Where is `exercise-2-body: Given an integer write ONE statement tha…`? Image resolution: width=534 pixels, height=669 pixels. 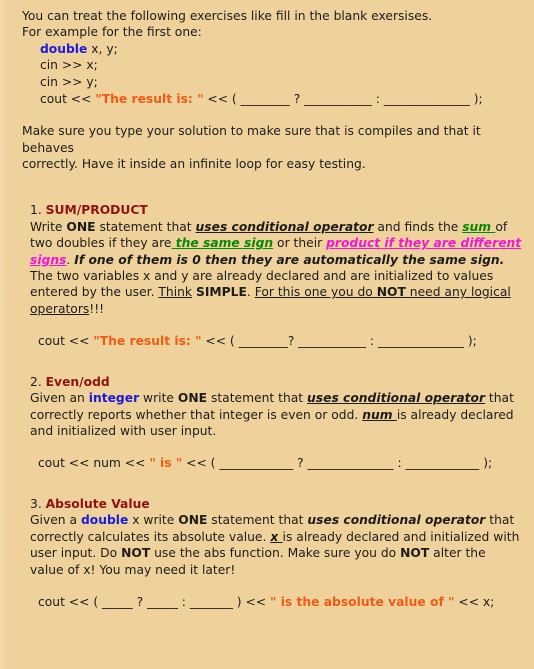
exercise-2-body: Given an integer write ONE statement tha… is located at coordinates (276, 414).